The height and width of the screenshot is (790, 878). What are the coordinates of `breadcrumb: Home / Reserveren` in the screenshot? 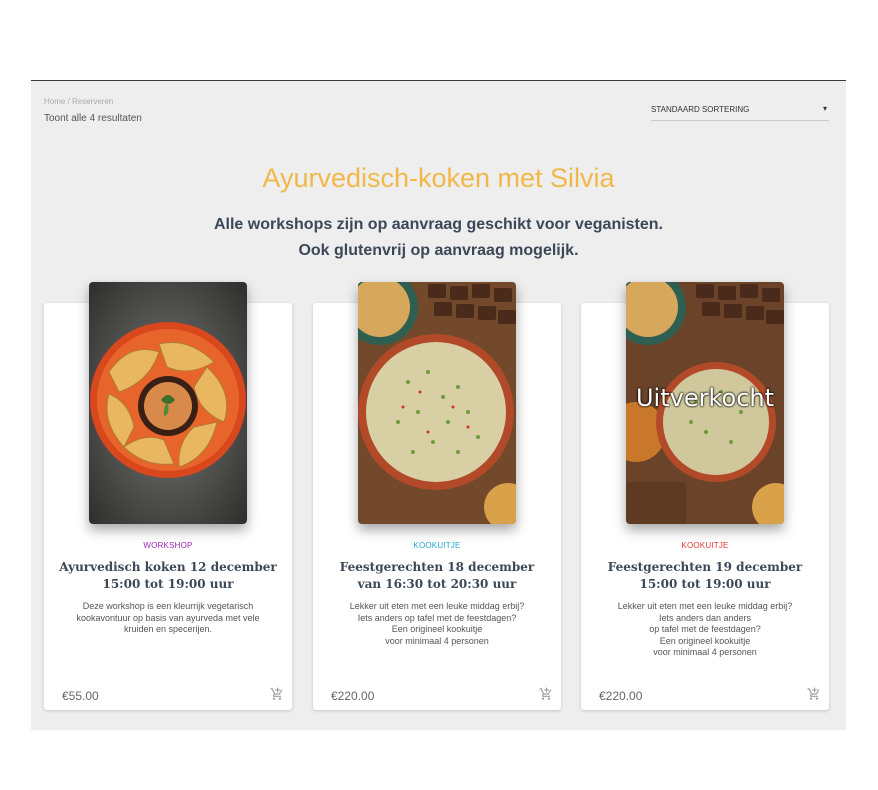 It's located at (78, 101).